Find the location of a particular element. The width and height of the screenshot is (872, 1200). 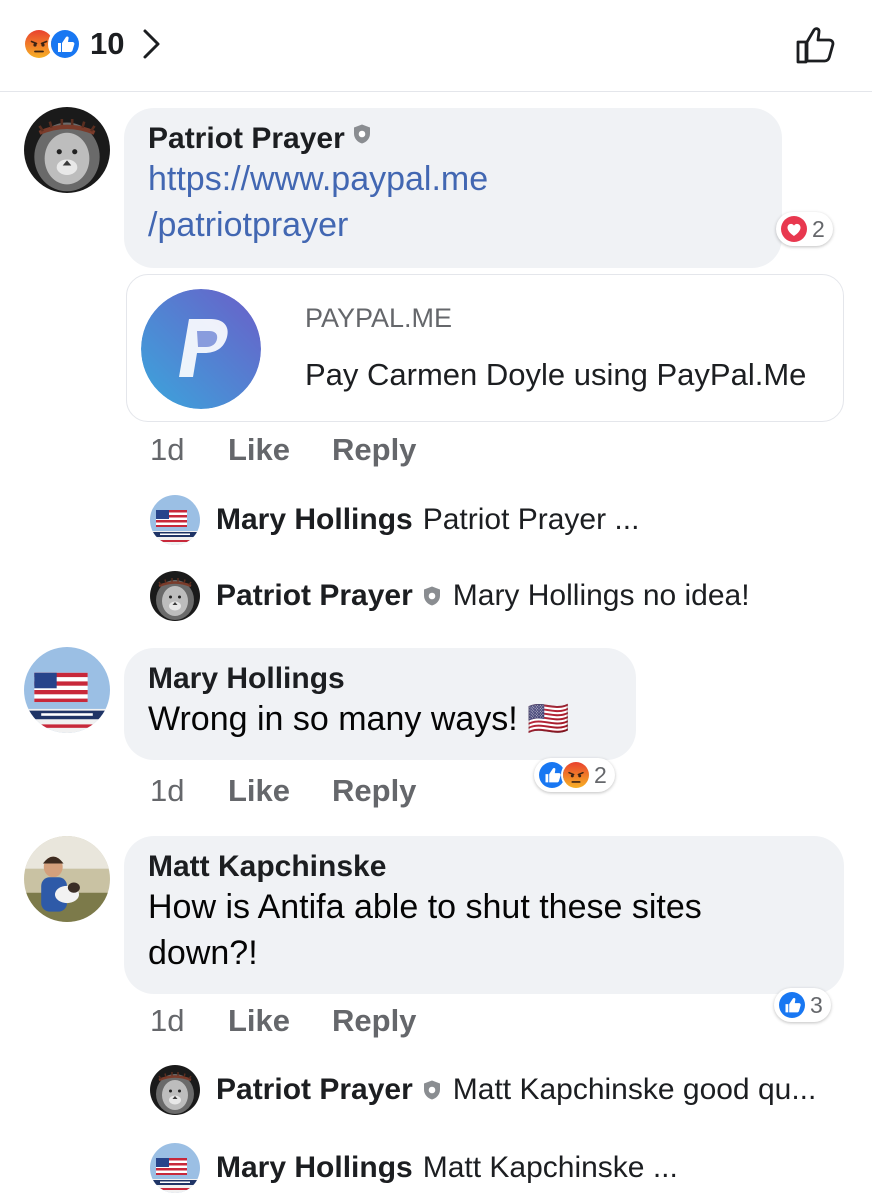

comment-text: How is Antifa able to shut these sites is located at coordinates (425, 907).